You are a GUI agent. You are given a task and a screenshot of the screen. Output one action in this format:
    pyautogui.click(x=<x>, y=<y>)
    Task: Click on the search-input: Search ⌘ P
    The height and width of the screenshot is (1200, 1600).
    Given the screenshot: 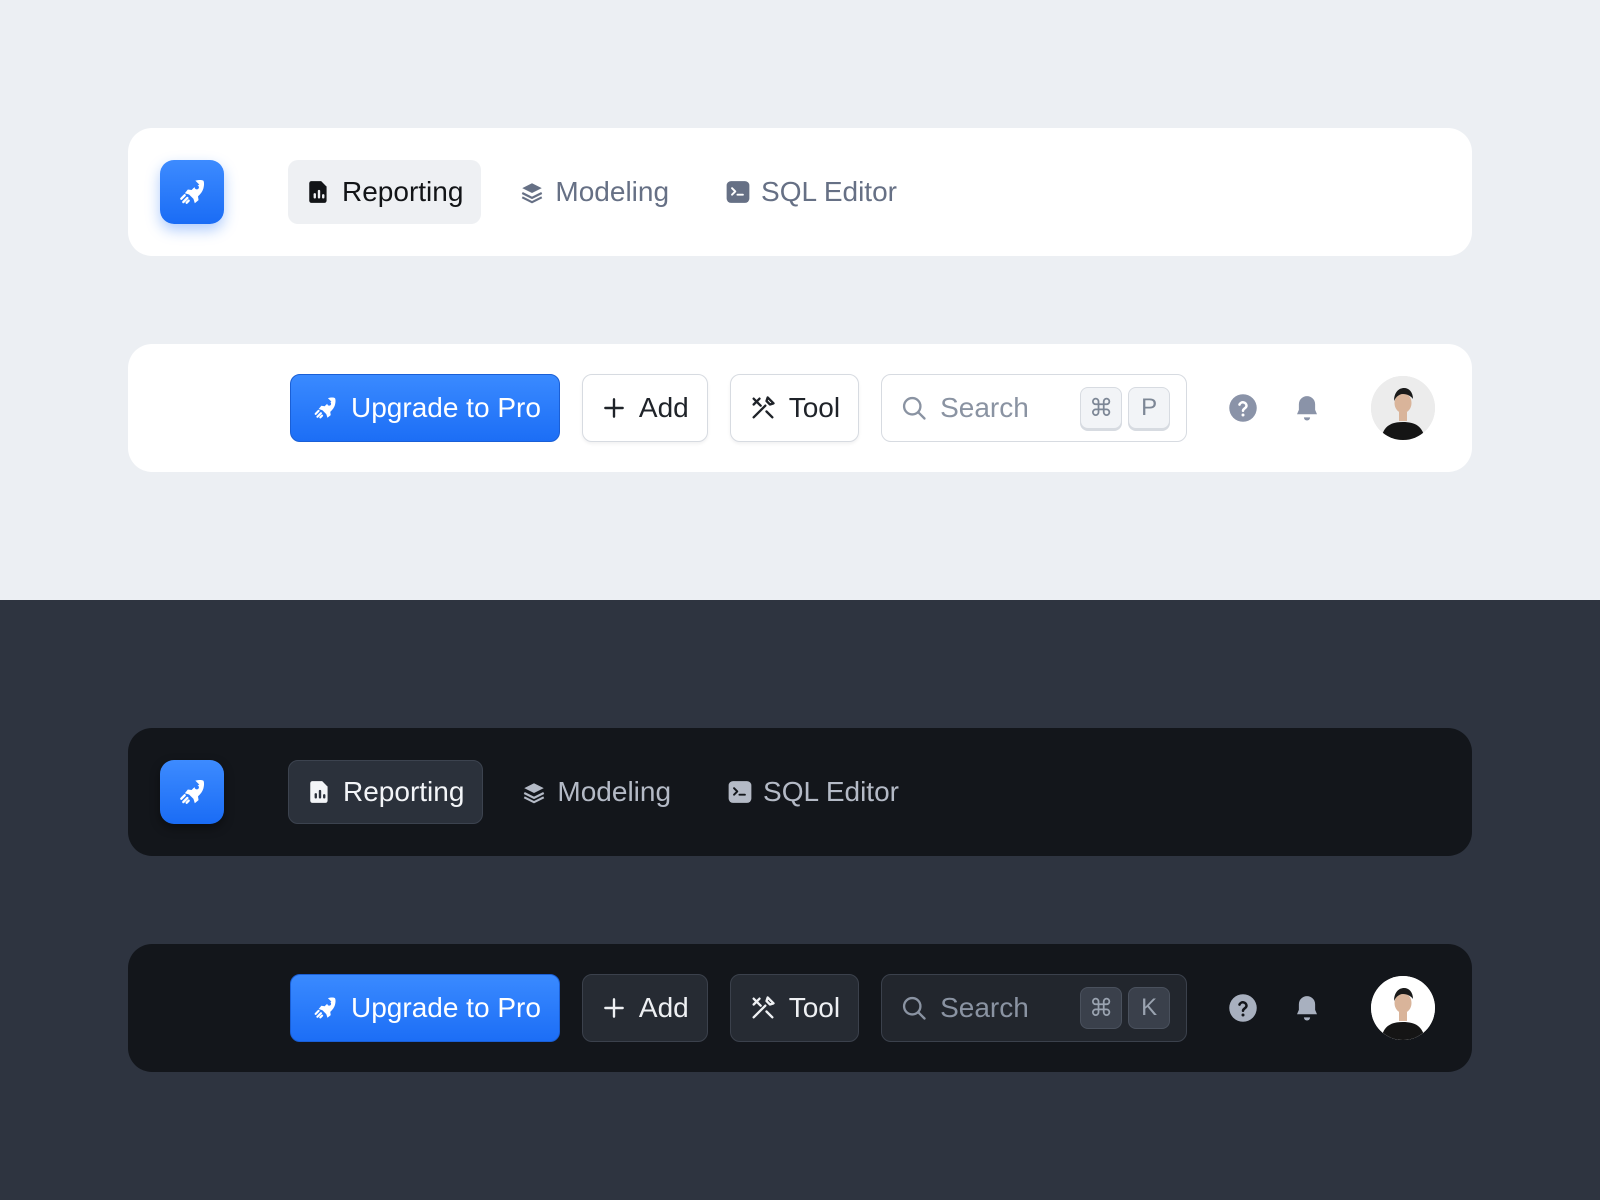 What is the action you would take?
    pyautogui.click(x=1034, y=408)
    